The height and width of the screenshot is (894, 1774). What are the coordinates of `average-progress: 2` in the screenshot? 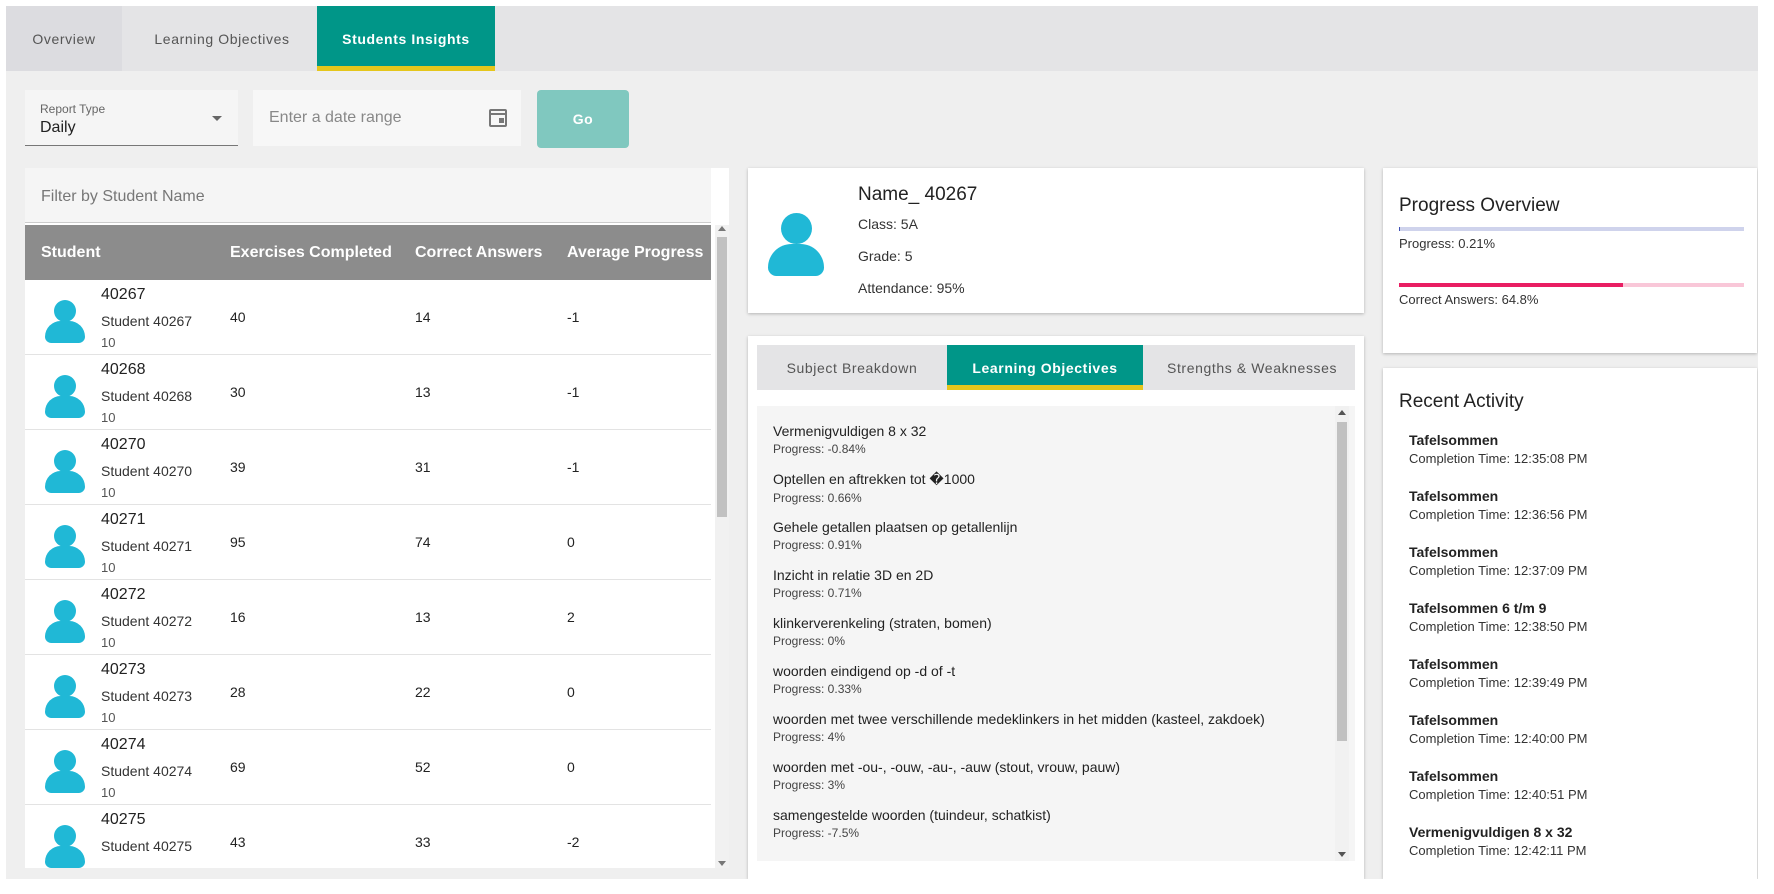 It's located at (571, 617).